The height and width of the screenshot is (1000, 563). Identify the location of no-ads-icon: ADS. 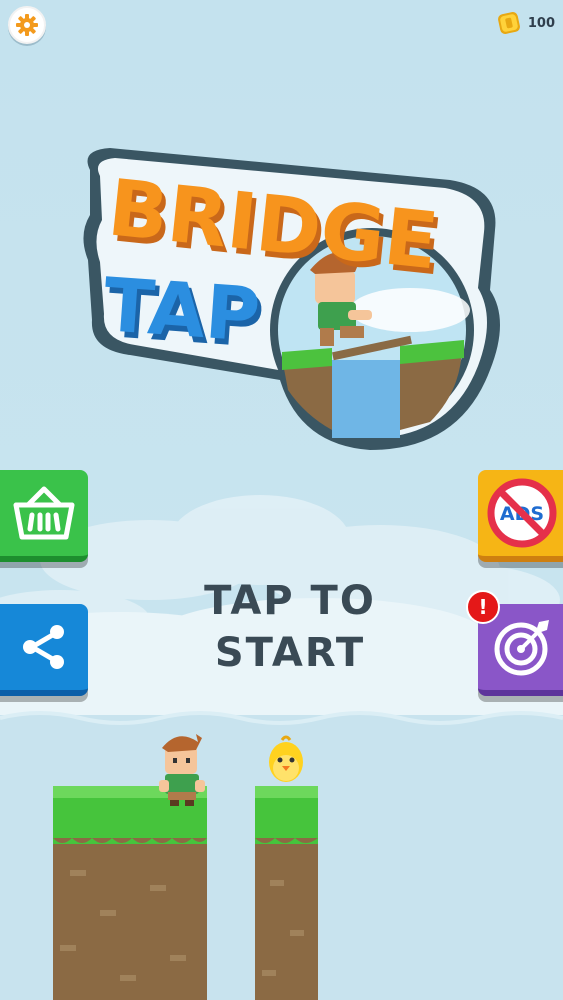
(522, 513).